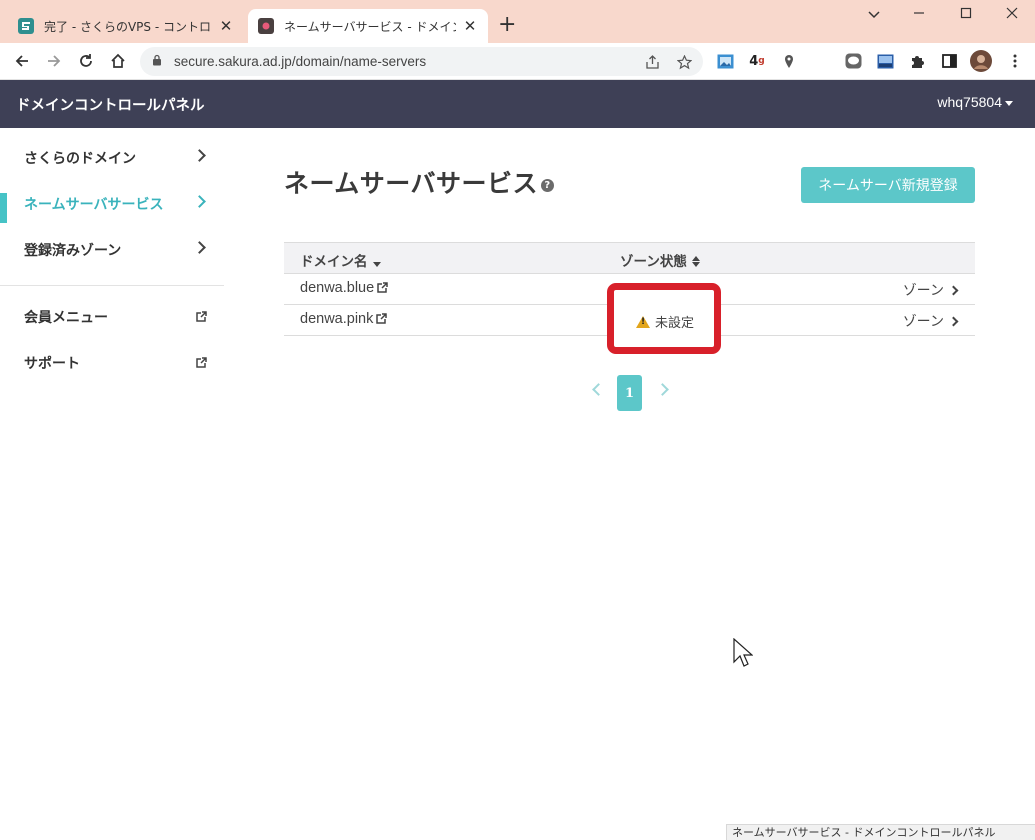  What do you see at coordinates (337, 319) in the screenshot?
I see `domain-name: denwa.pink` at bounding box center [337, 319].